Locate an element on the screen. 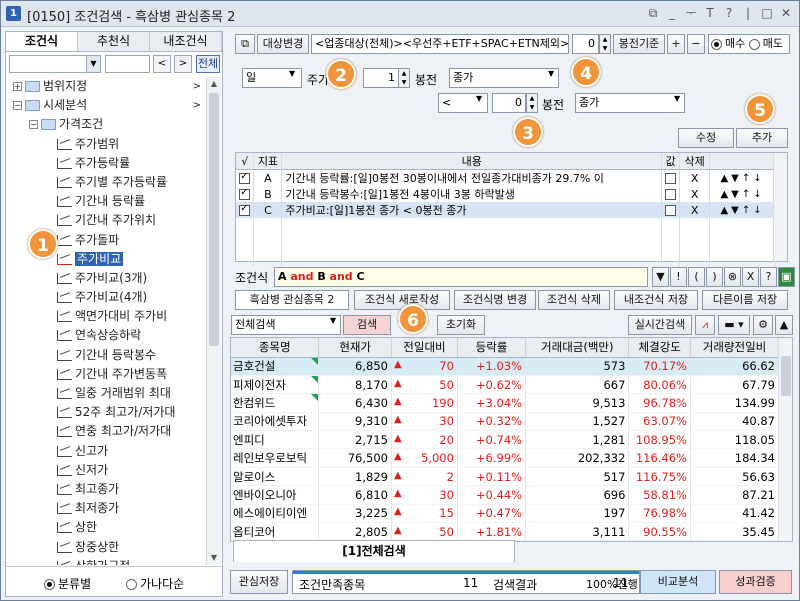 Image resolution: width=800 pixels, height=601 pixels. result-row: 엔바이오니아 6,810 ▲ 30 +0.44% 696 58.81% 87.21 is located at coordinates (505, 495).